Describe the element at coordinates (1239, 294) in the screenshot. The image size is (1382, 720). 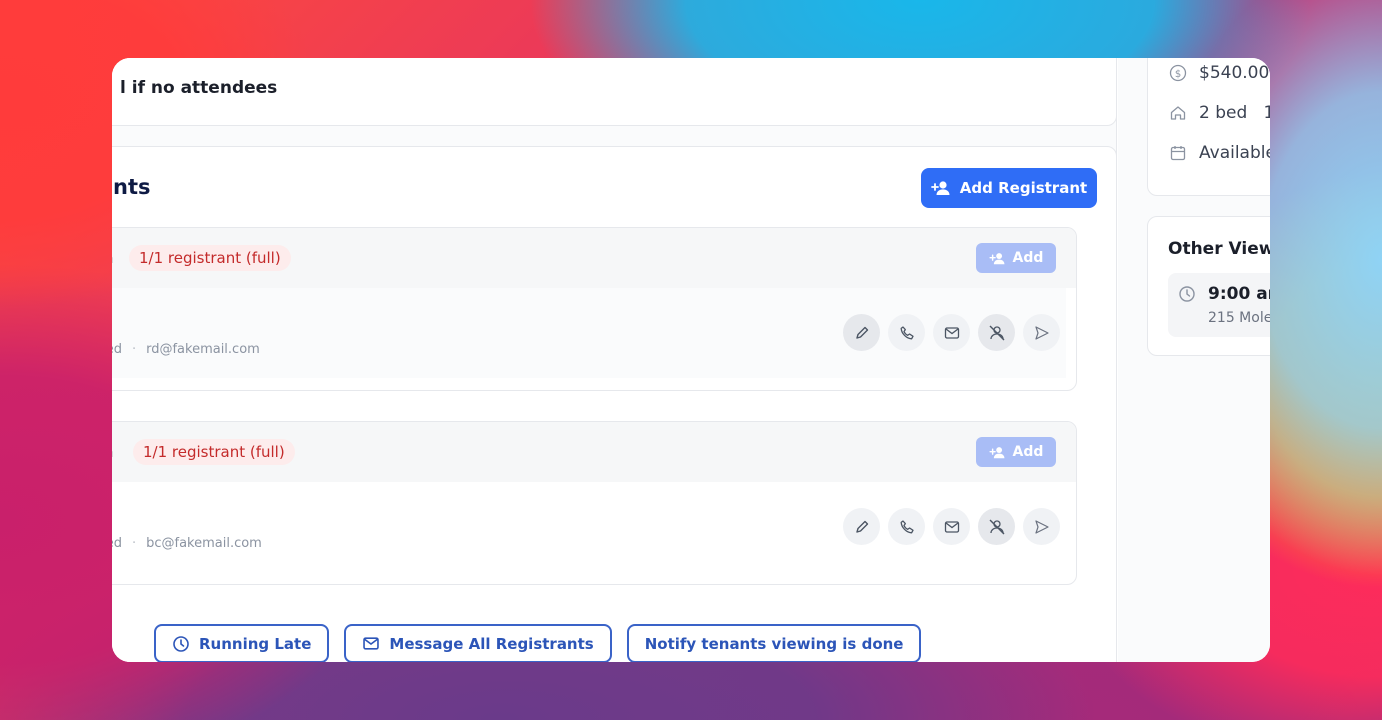
I see `other-viewing-time: 9:00 an` at that location.